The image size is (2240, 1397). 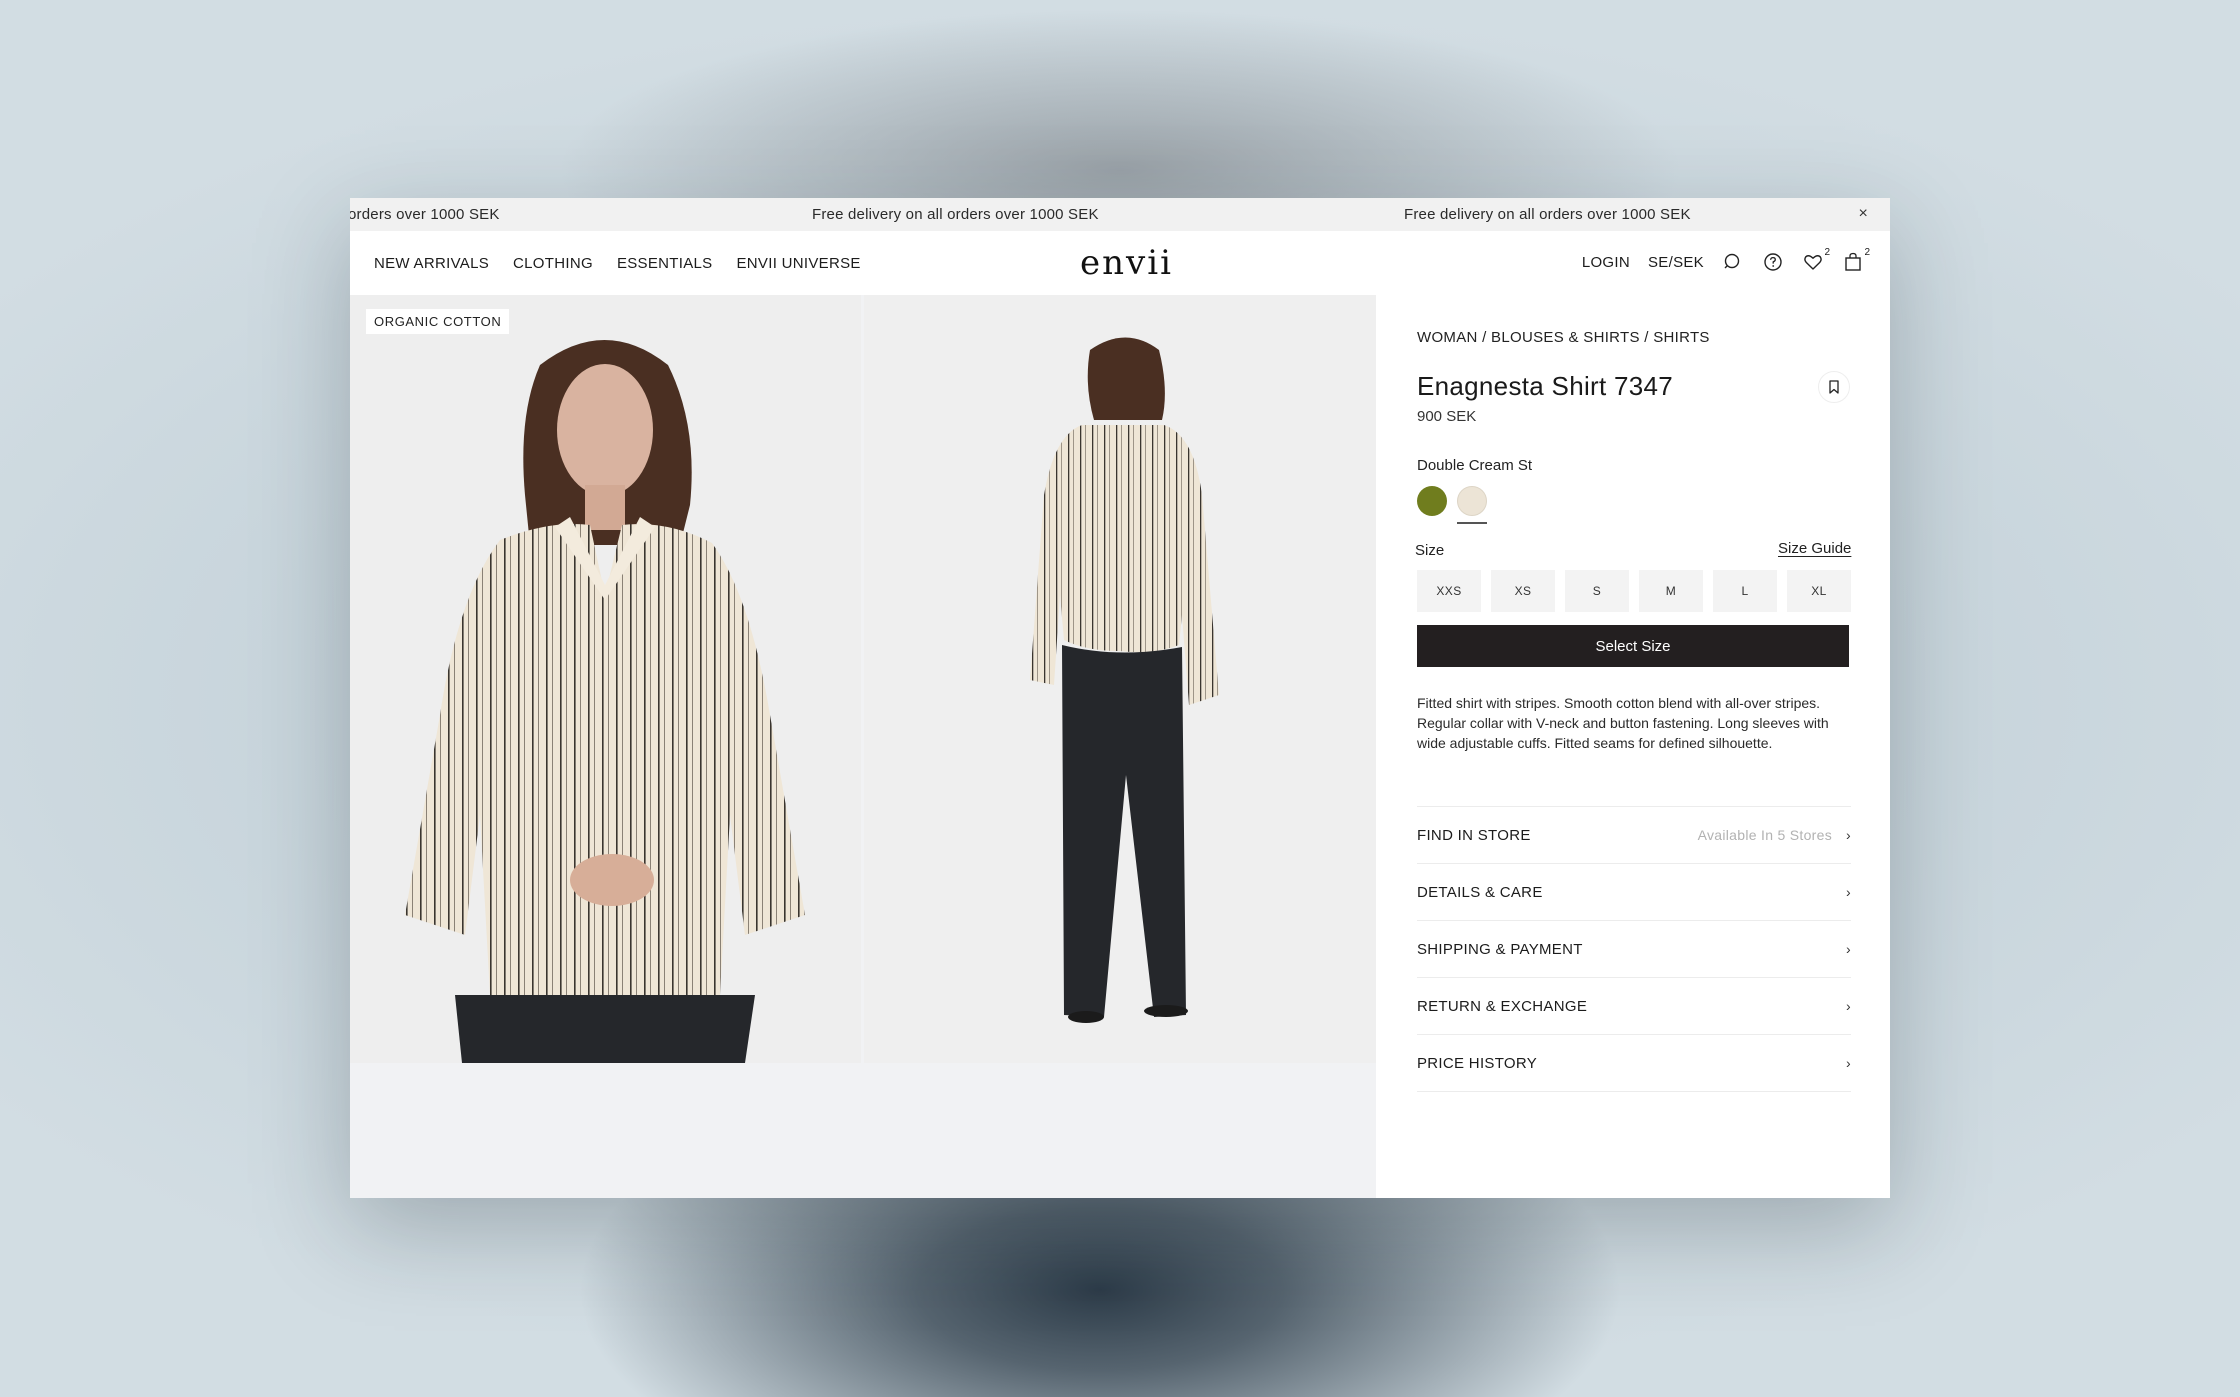 I want to click on wishlist-count: 2, so click(x=1827, y=252).